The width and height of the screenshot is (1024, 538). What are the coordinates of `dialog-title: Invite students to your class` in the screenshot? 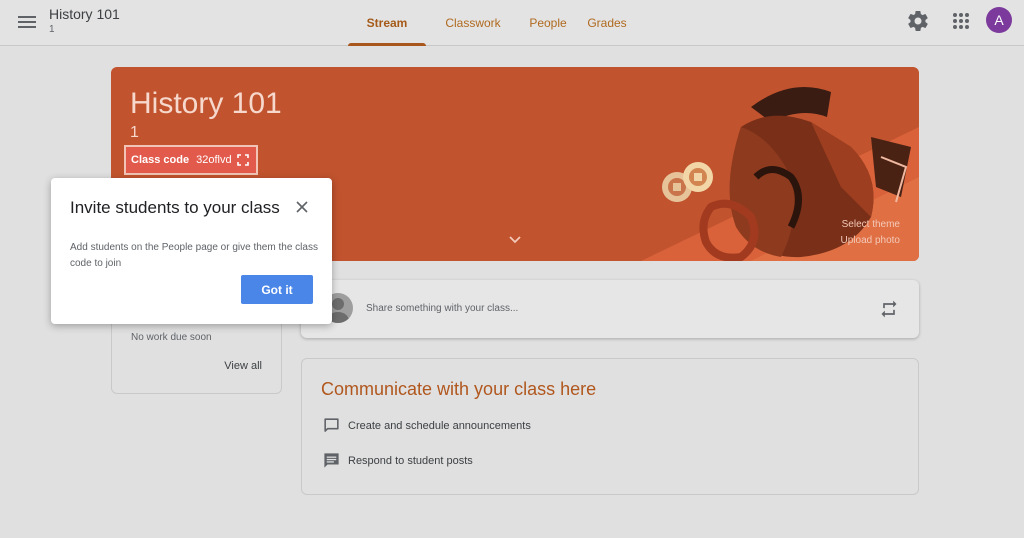 It's located at (175, 207).